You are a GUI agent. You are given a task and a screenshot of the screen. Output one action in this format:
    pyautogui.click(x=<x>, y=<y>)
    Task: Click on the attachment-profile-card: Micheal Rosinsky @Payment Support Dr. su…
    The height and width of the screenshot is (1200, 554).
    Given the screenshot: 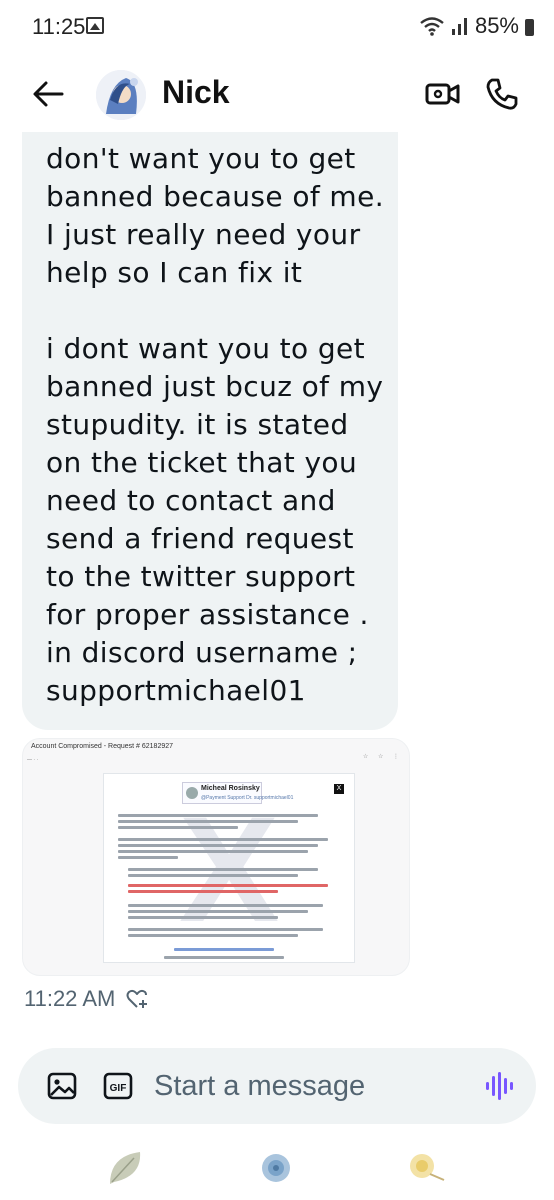 What is the action you would take?
    pyautogui.click(x=237, y=793)
    